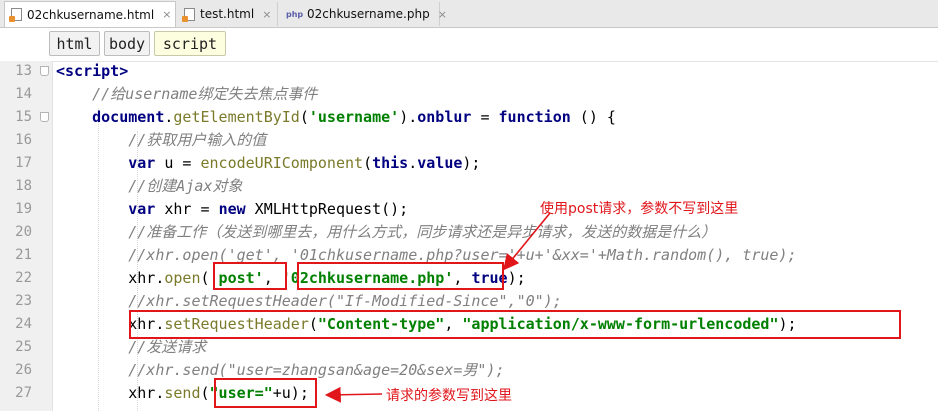 This screenshot has width=938, height=411. Describe the element at coordinates (526, 241) in the screenshot. I see `arrow-to-open-call` at that location.